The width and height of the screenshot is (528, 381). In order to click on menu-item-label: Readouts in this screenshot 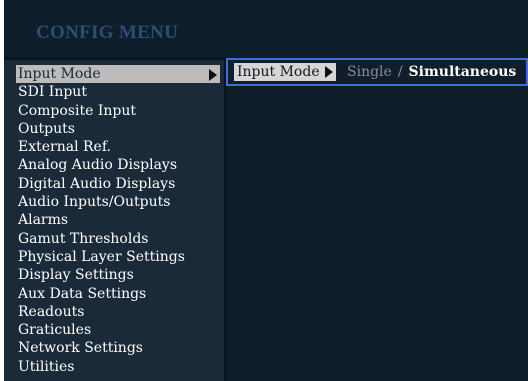, I will do `click(51, 311)`.